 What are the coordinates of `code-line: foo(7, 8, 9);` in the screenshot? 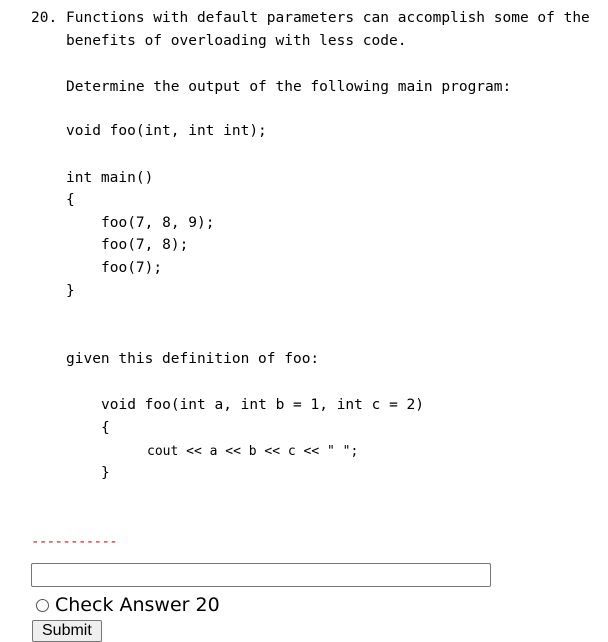 It's located at (158, 223).